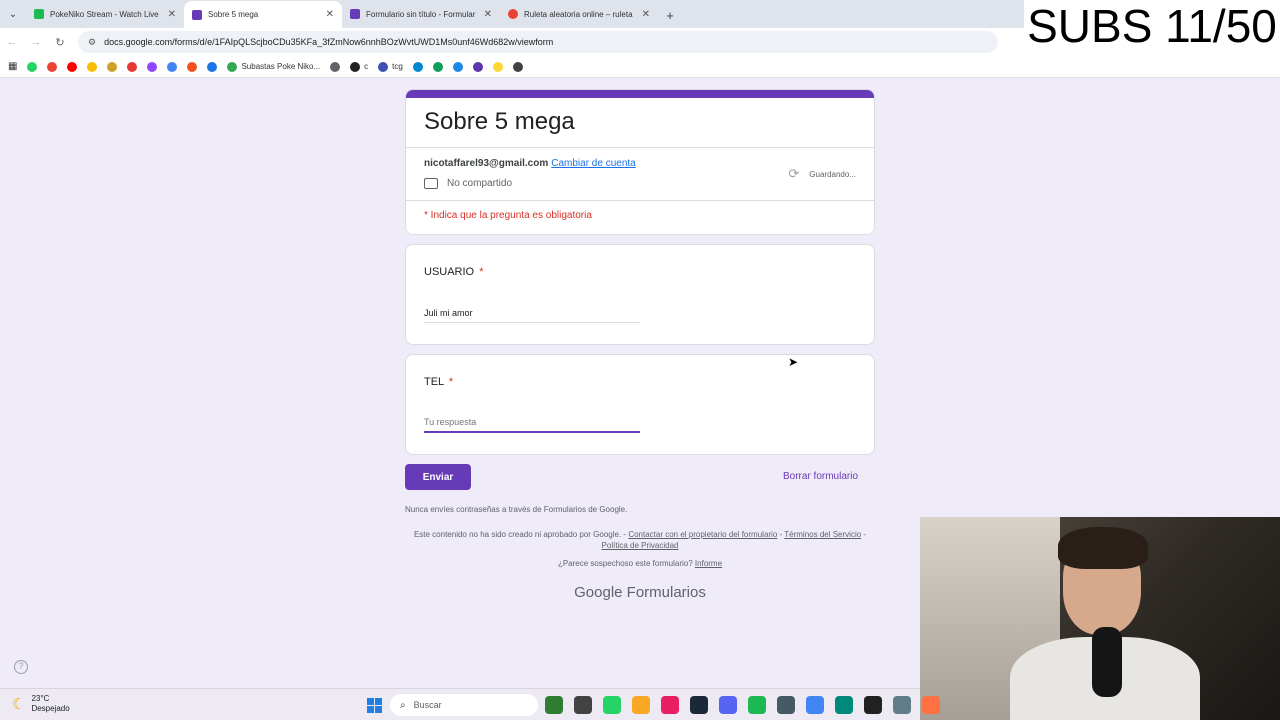 This screenshot has width=1280, height=720. Describe the element at coordinates (451, 382) in the screenshot. I see `required-mark: *` at that location.